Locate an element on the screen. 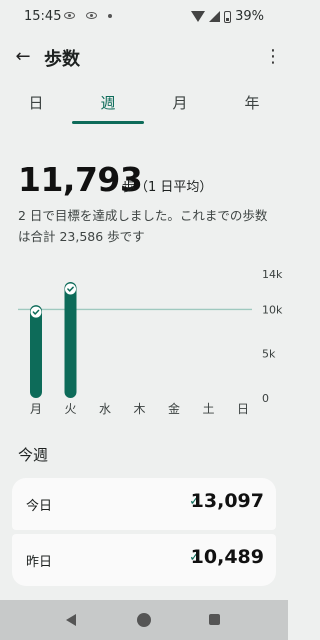 The image size is (320, 640). x-tick-label: 火 is located at coordinates (70, 409).